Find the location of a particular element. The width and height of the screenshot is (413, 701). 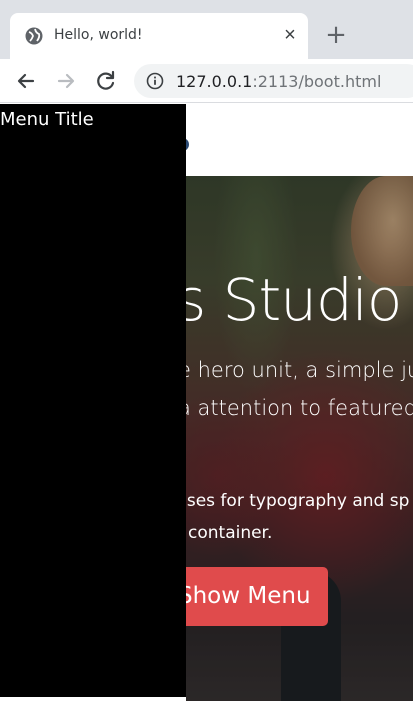

hero-paragraph-line-2: container. is located at coordinates (230, 533).